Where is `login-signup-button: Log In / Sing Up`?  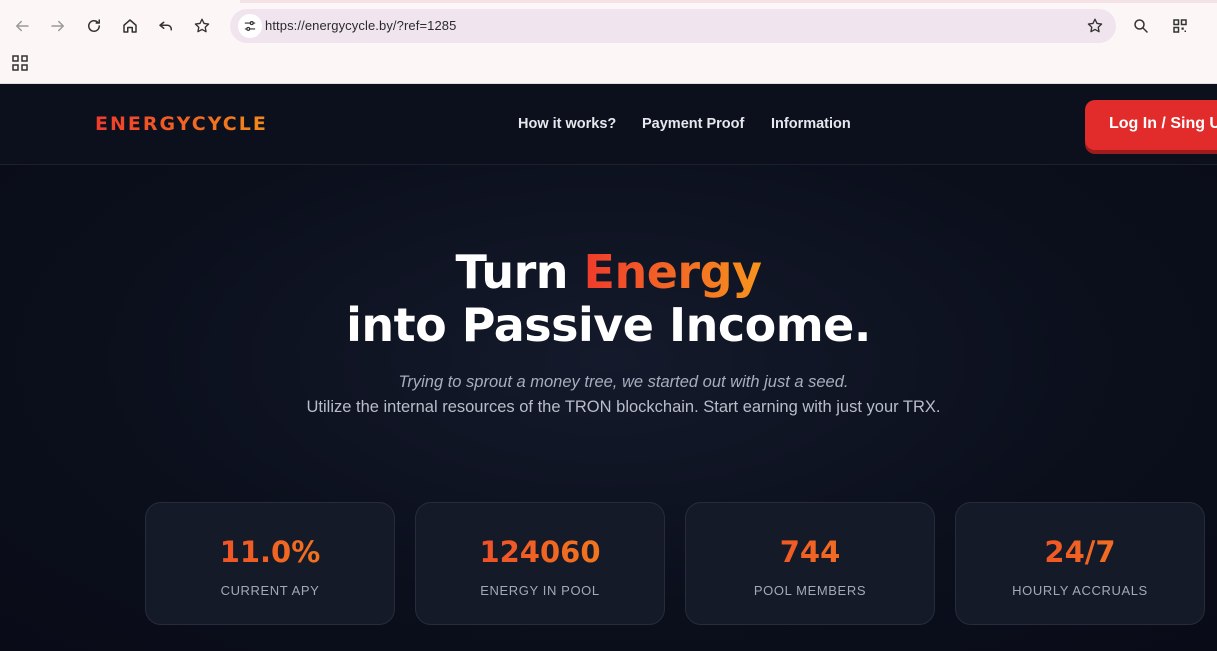 login-signup-button: Log In / Sing Up is located at coordinates (1151, 125).